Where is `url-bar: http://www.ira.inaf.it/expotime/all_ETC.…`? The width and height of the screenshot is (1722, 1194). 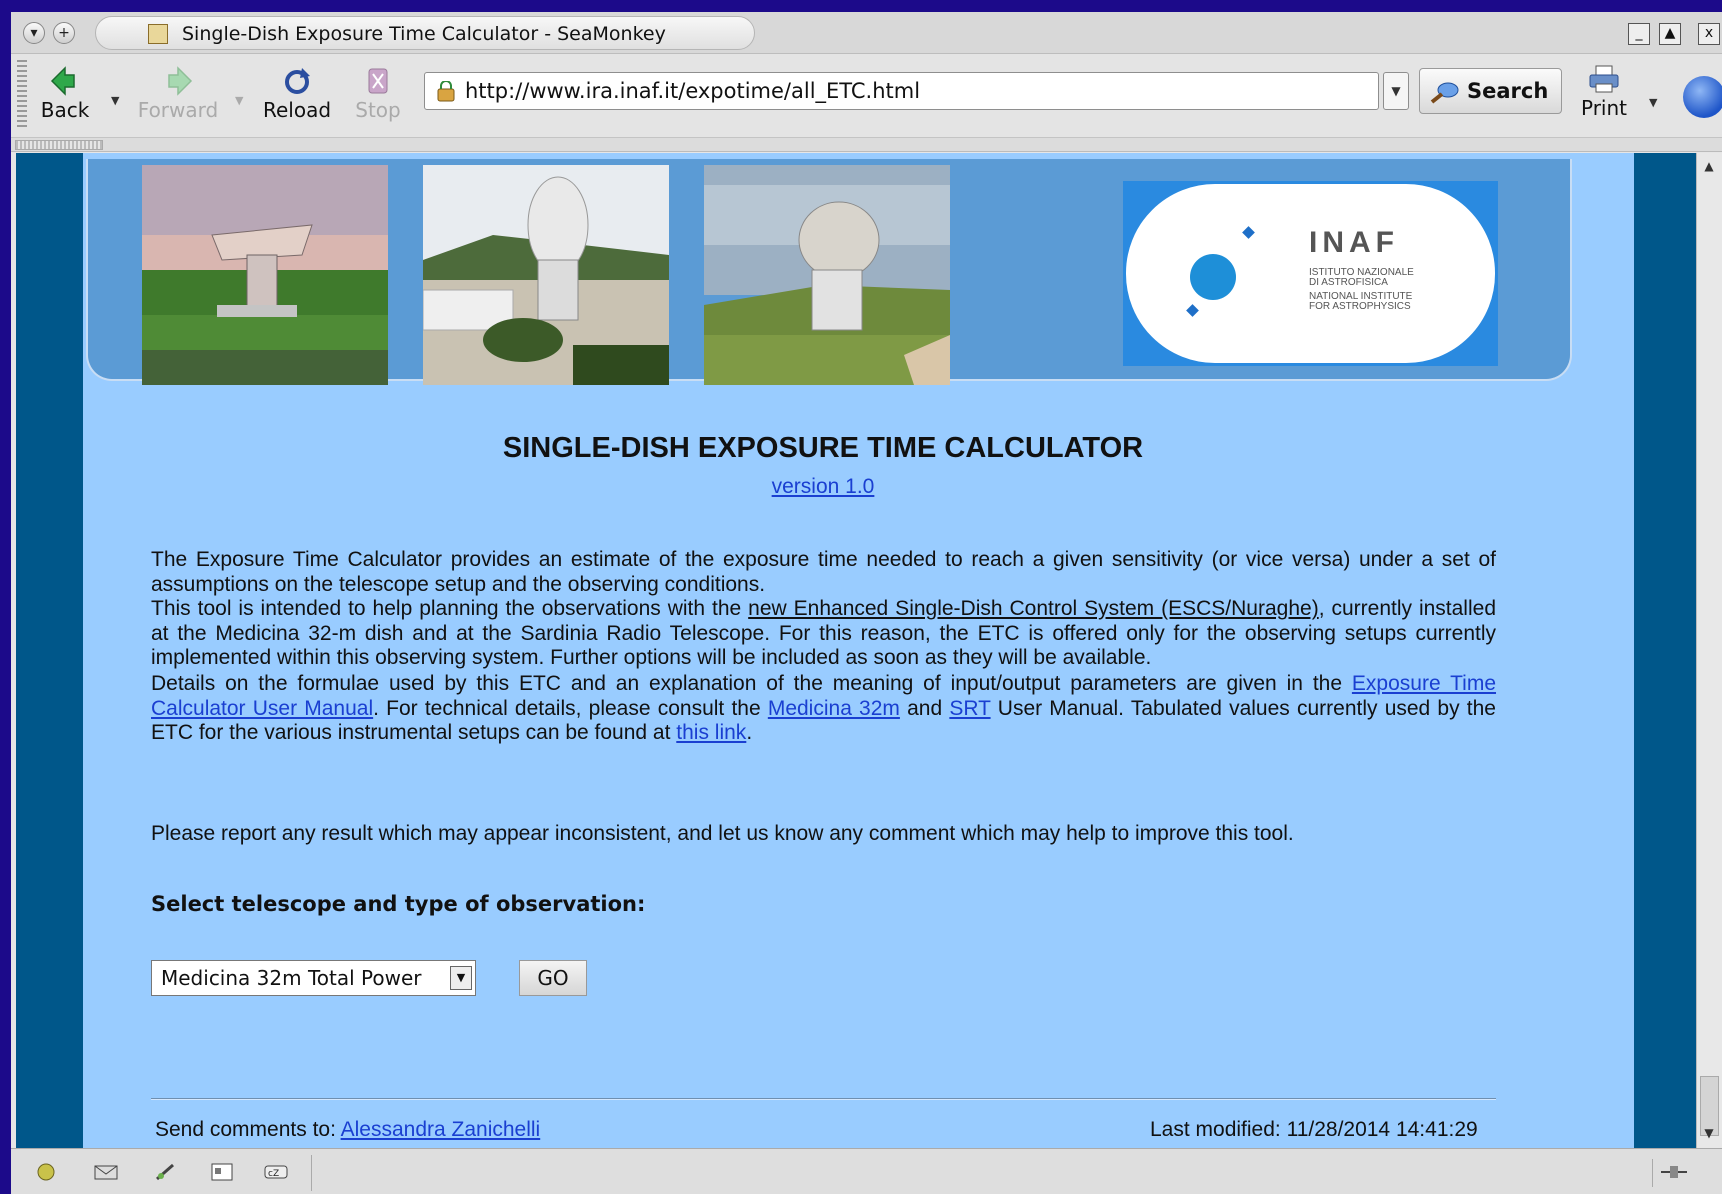
url-bar: http://www.ira.inaf.it/expotime/all_ETC.… is located at coordinates (901, 91).